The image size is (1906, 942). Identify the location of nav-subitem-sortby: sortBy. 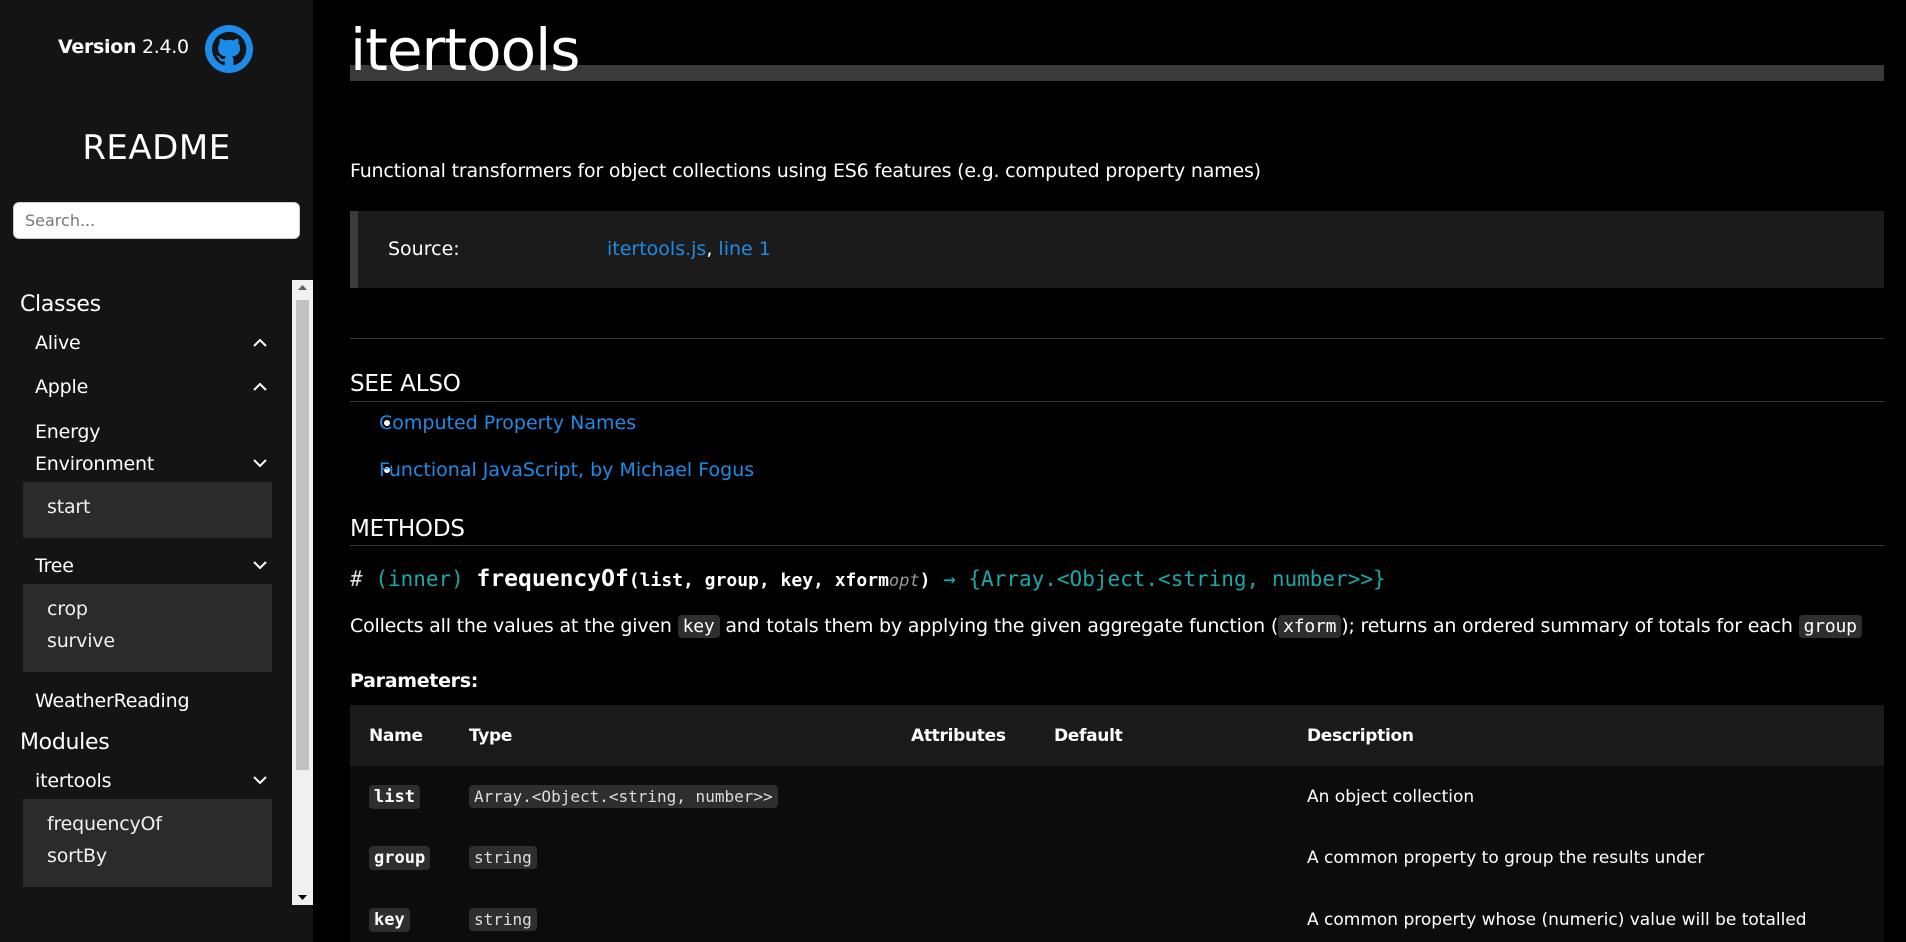
(77, 856).